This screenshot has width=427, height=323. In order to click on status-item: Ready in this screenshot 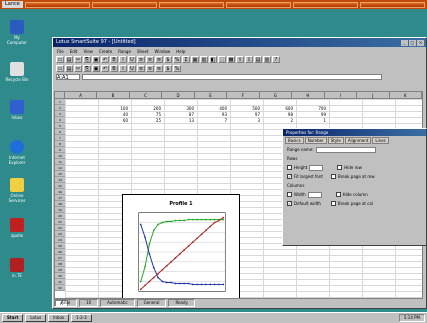, I will do `click(181, 303)`.